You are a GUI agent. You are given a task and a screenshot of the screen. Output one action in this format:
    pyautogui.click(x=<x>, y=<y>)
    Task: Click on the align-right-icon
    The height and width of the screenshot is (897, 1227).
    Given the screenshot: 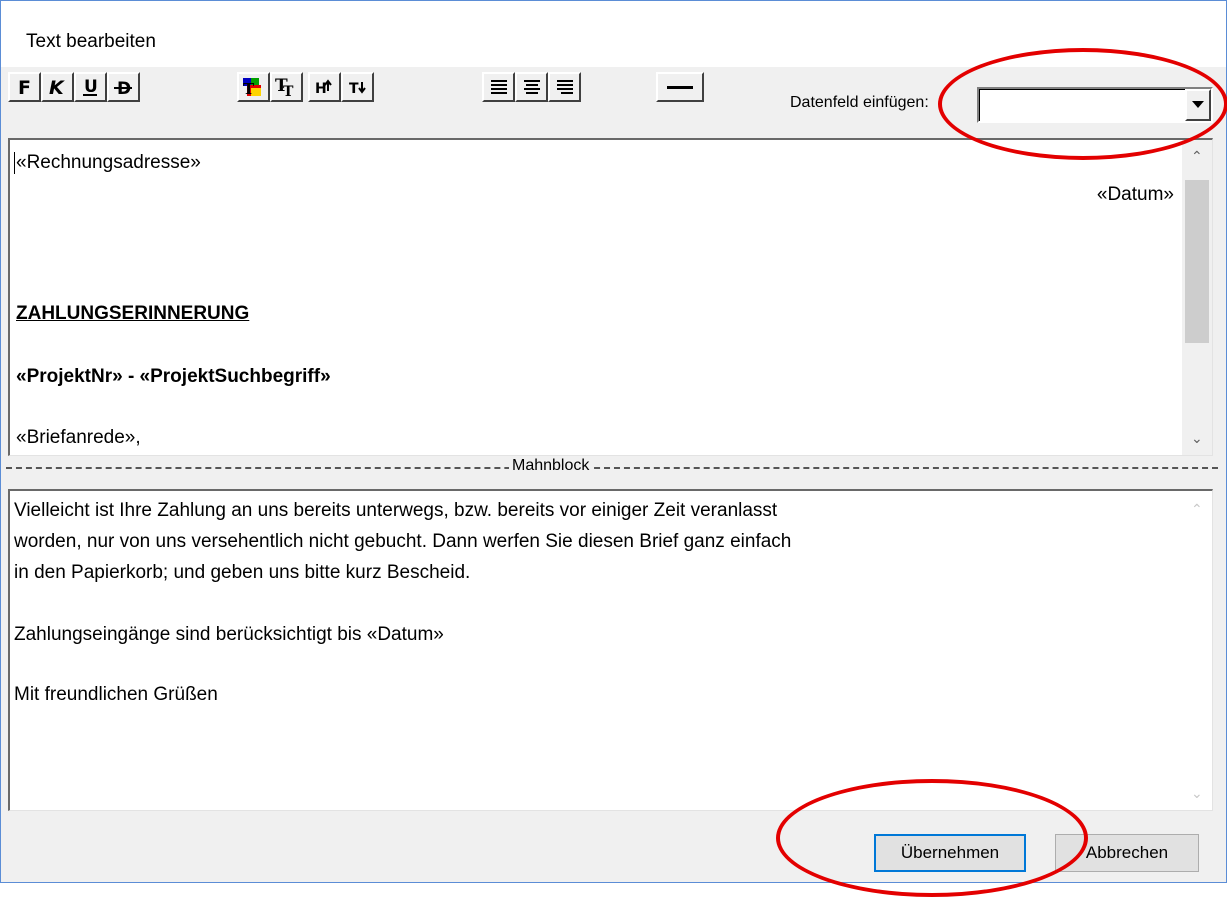 What is the action you would take?
    pyautogui.click(x=564, y=87)
    